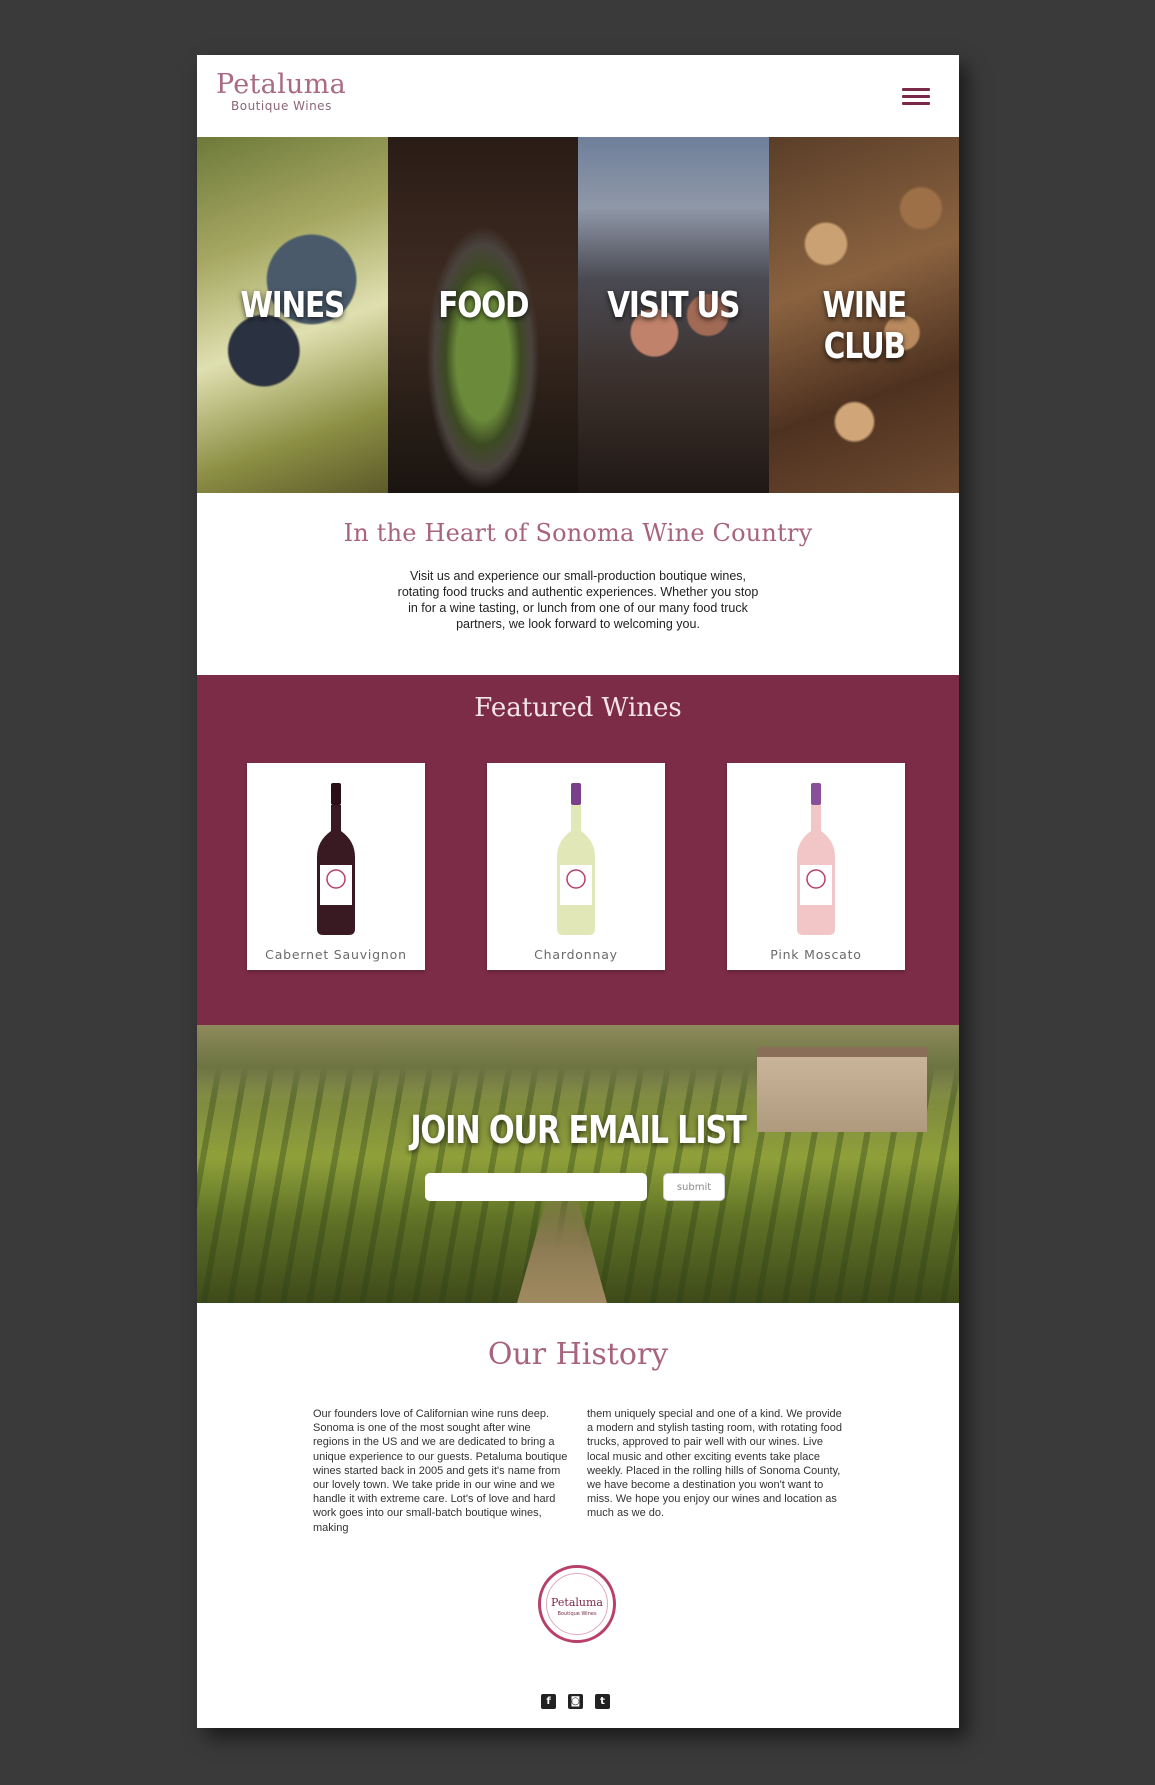  I want to click on email-input, so click(536, 1187).